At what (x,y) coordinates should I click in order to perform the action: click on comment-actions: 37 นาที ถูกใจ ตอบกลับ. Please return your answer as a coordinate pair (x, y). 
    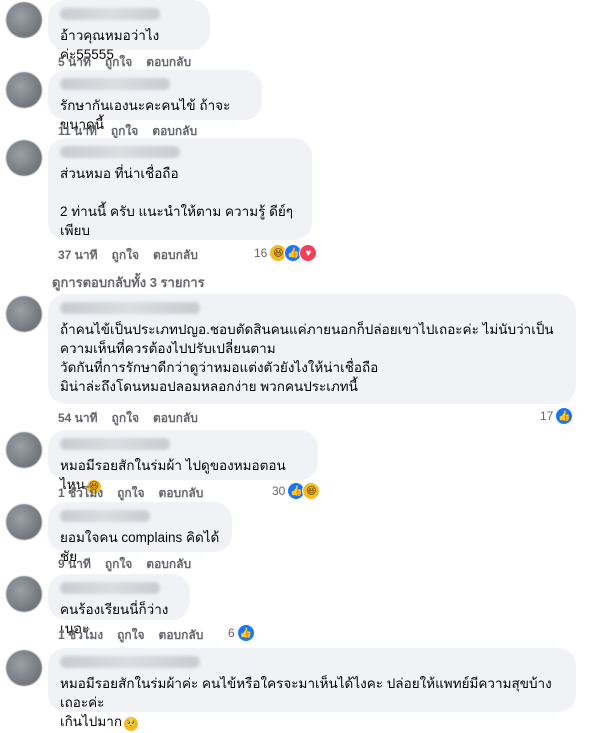
    Looking at the image, I should click on (128, 255).